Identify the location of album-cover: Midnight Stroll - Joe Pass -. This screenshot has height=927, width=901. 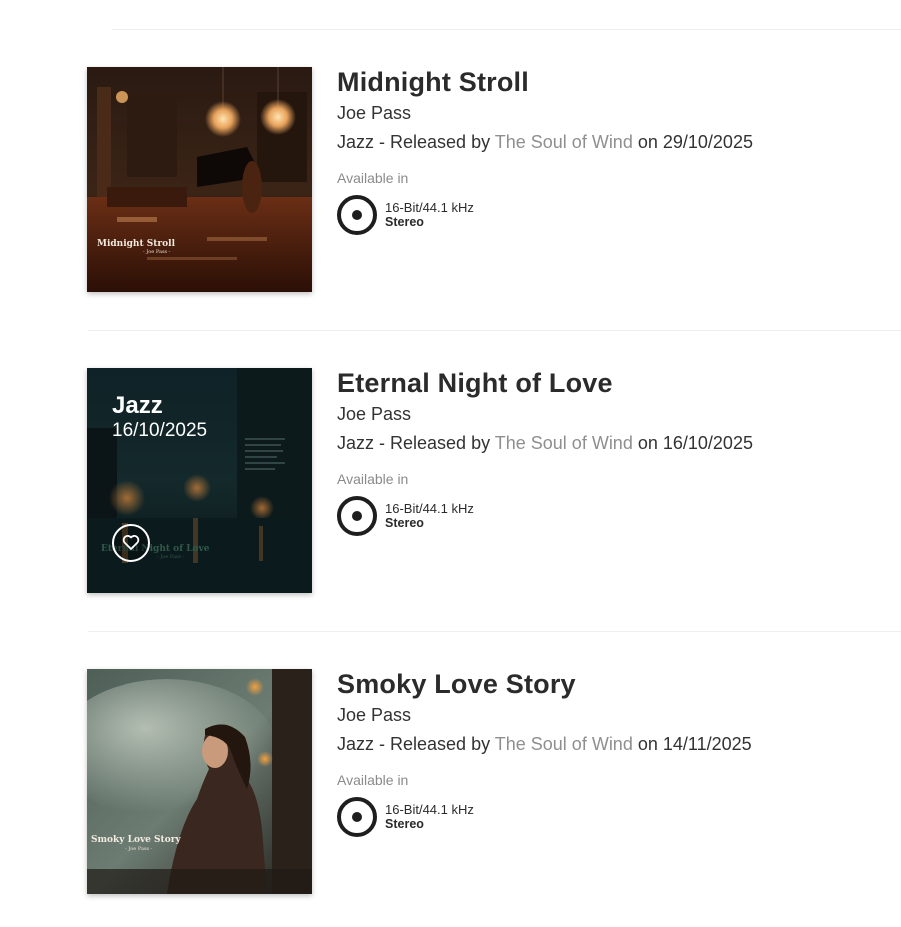
(199, 179).